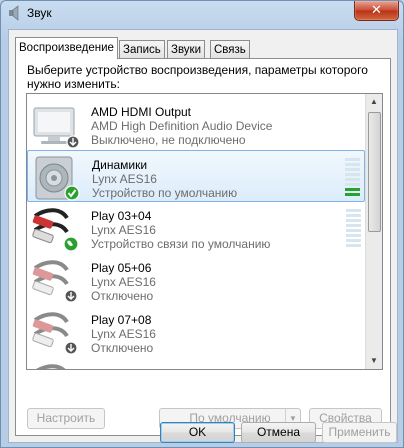 This screenshot has width=404, height=448. What do you see at coordinates (66, 418) in the screenshot?
I see `configure-button: Настроить` at bounding box center [66, 418].